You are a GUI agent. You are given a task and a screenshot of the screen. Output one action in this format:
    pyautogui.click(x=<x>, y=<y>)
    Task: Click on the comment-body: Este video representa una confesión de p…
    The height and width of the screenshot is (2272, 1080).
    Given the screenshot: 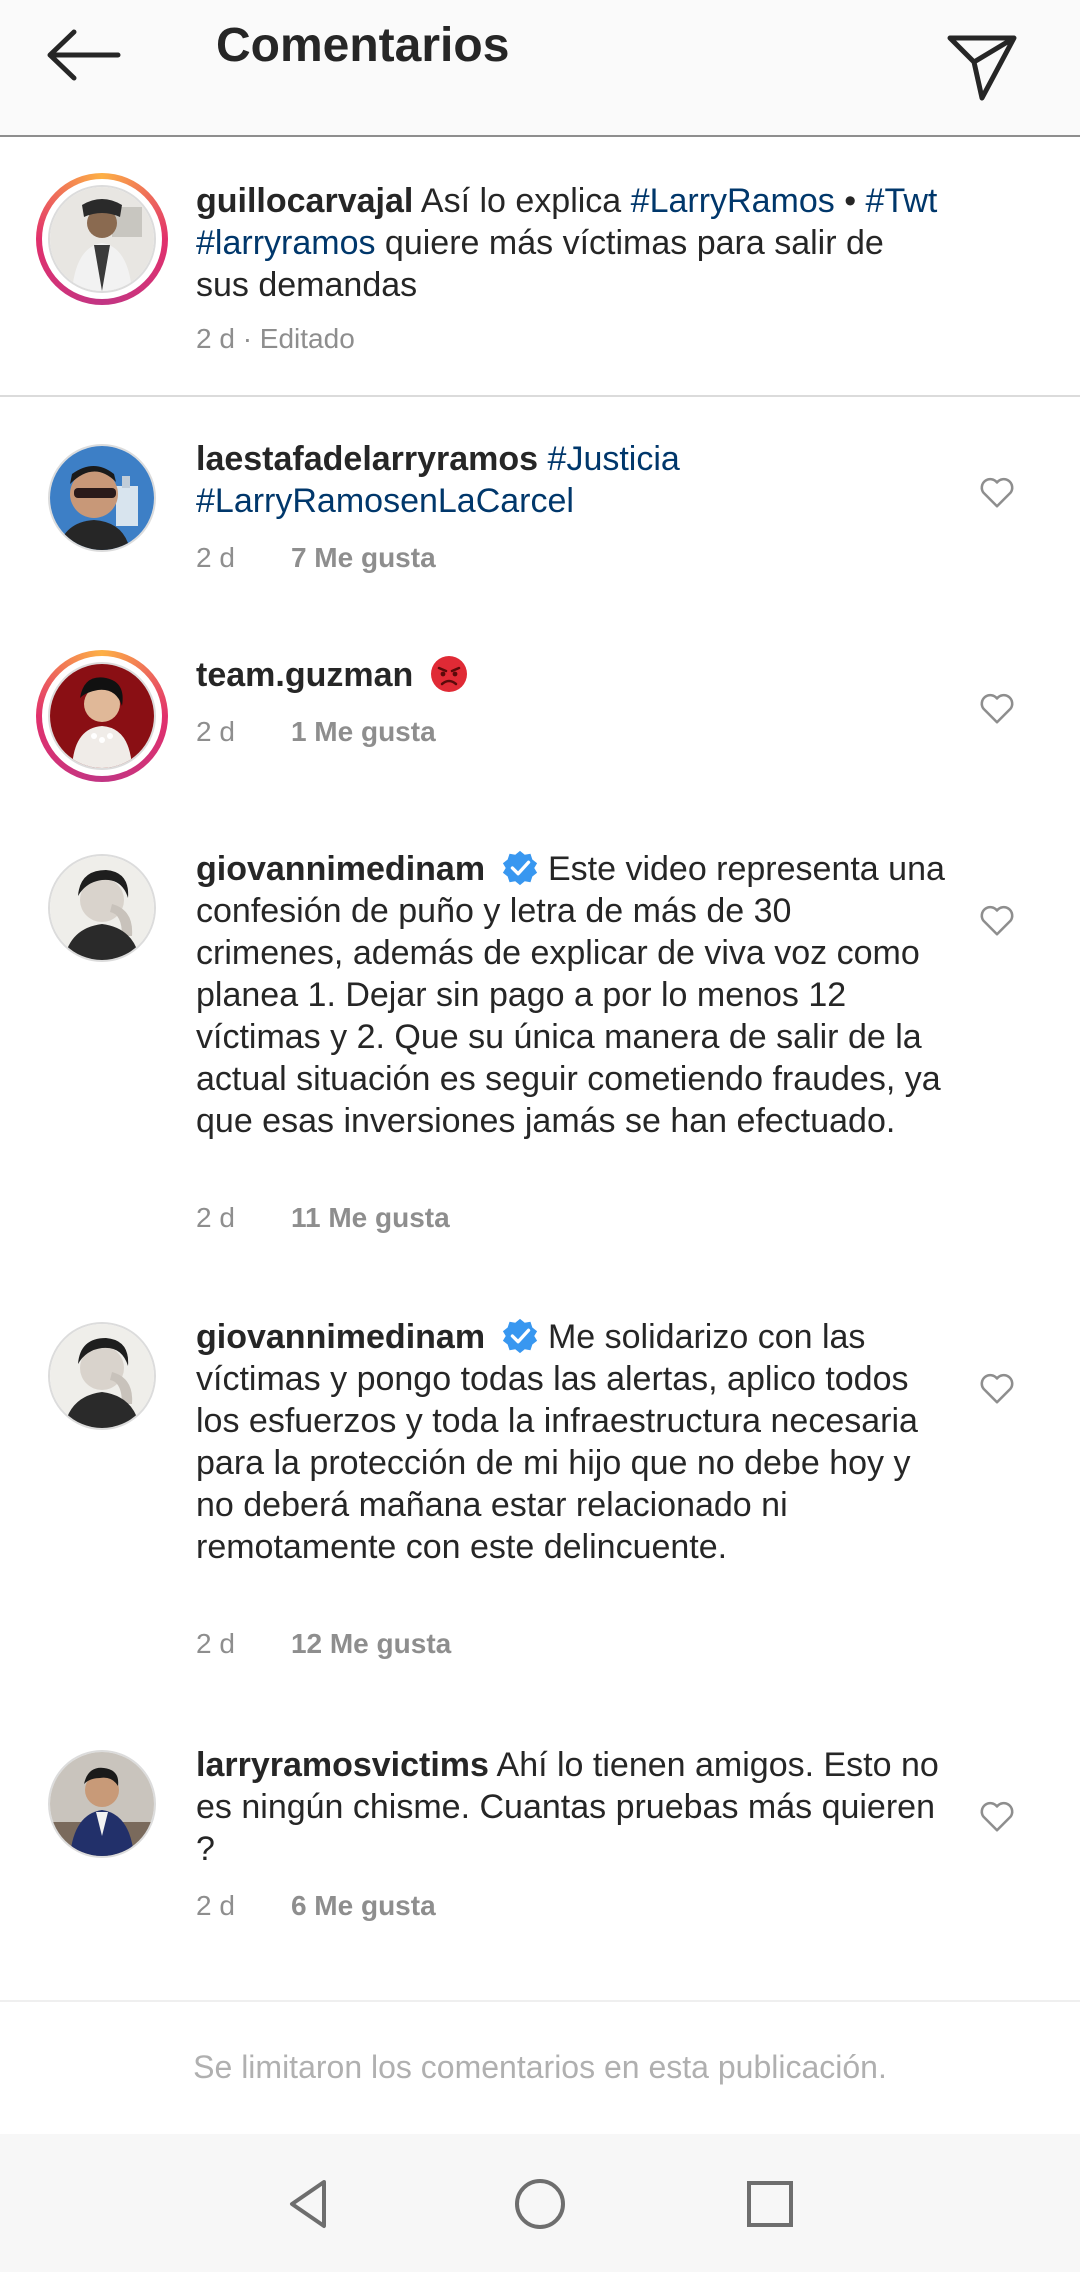 What is the action you would take?
    pyautogui.click(x=570, y=995)
    